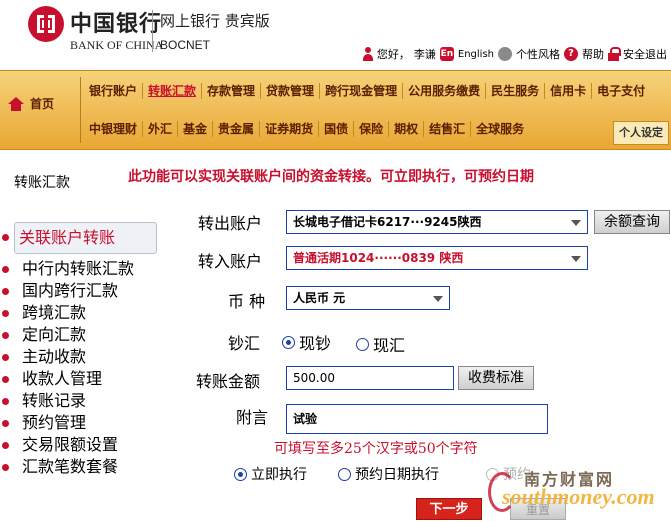  I want to click on memo-input: 试验, so click(417, 419).